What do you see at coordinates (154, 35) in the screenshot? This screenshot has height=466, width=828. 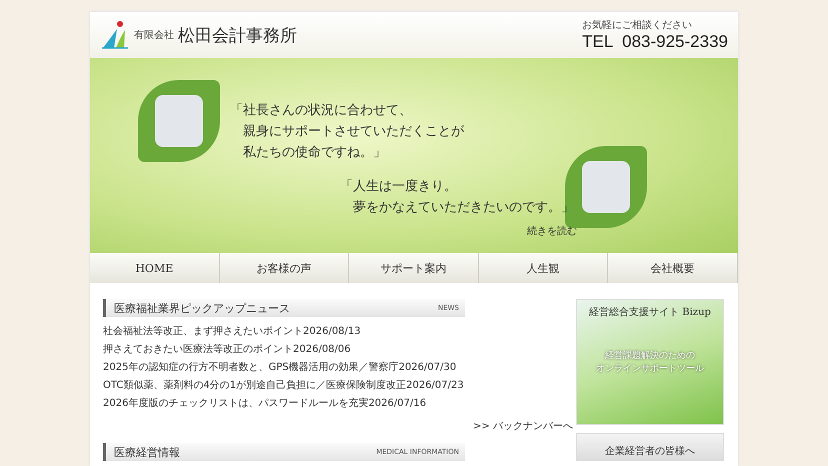 I see `company-type: 有限会社` at bounding box center [154, 35].